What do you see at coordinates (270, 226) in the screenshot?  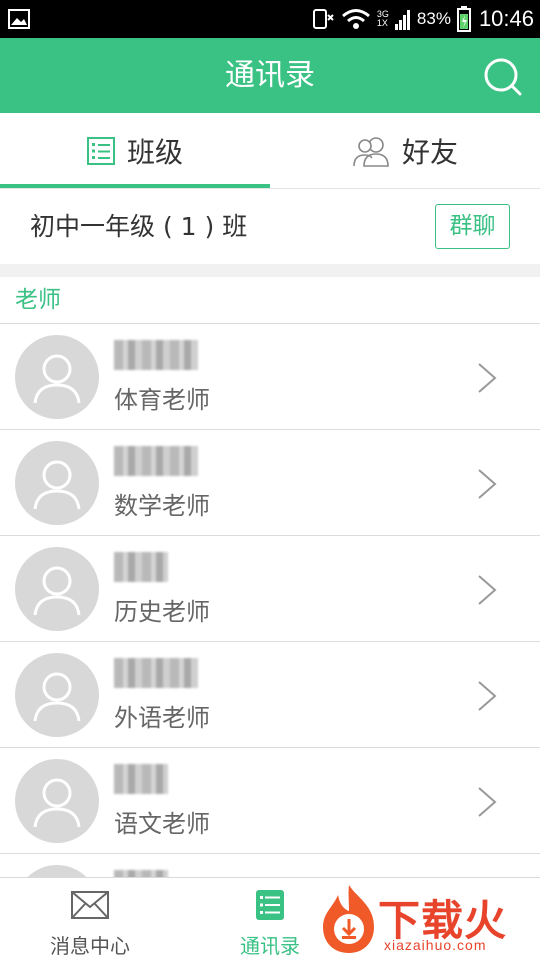 I see `class-row: 初中一年级 ( 1 ) 班 群聊` at bounding box center [270, 226].